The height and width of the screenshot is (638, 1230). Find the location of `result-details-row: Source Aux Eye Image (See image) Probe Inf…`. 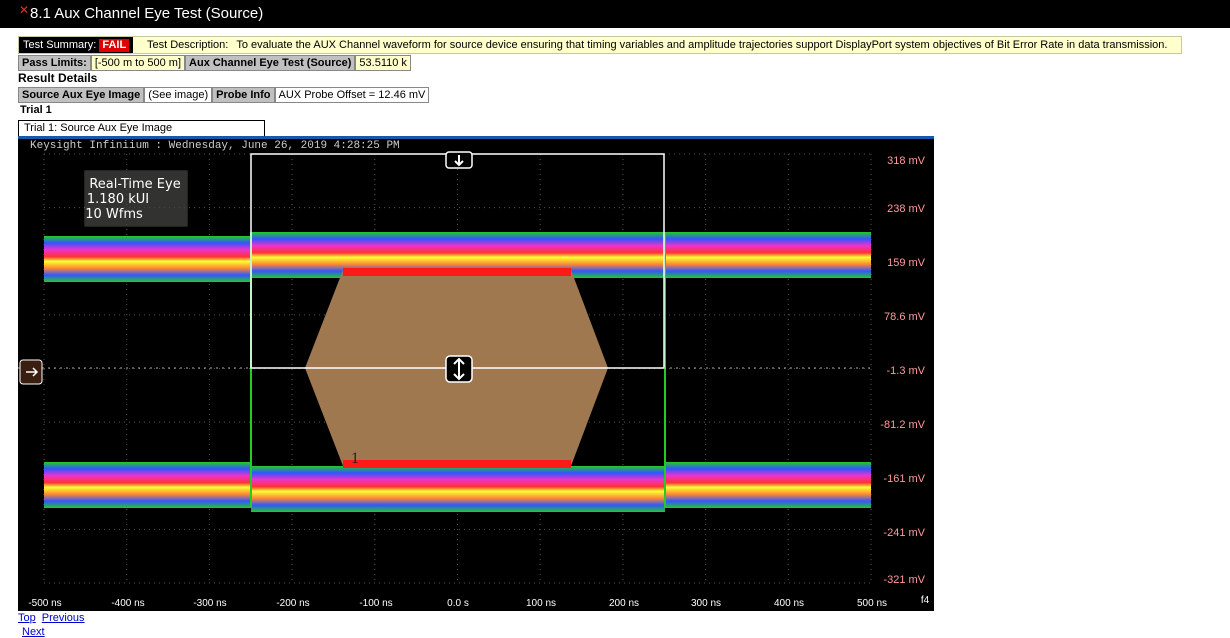

result-details-row: Source Aux Eye Image (See image) Probe Inf… is located at coordinates (224, 95).